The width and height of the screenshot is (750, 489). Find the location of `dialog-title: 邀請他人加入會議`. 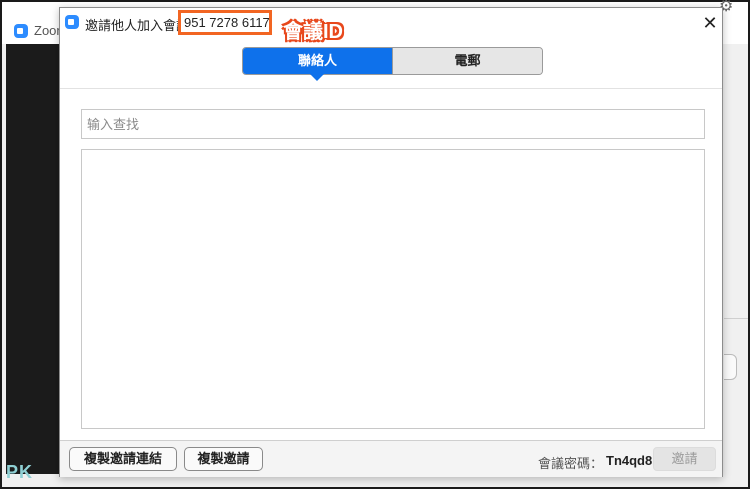

dialog-title: 邀請他人加入會議 is located at coordinates (137, 25).